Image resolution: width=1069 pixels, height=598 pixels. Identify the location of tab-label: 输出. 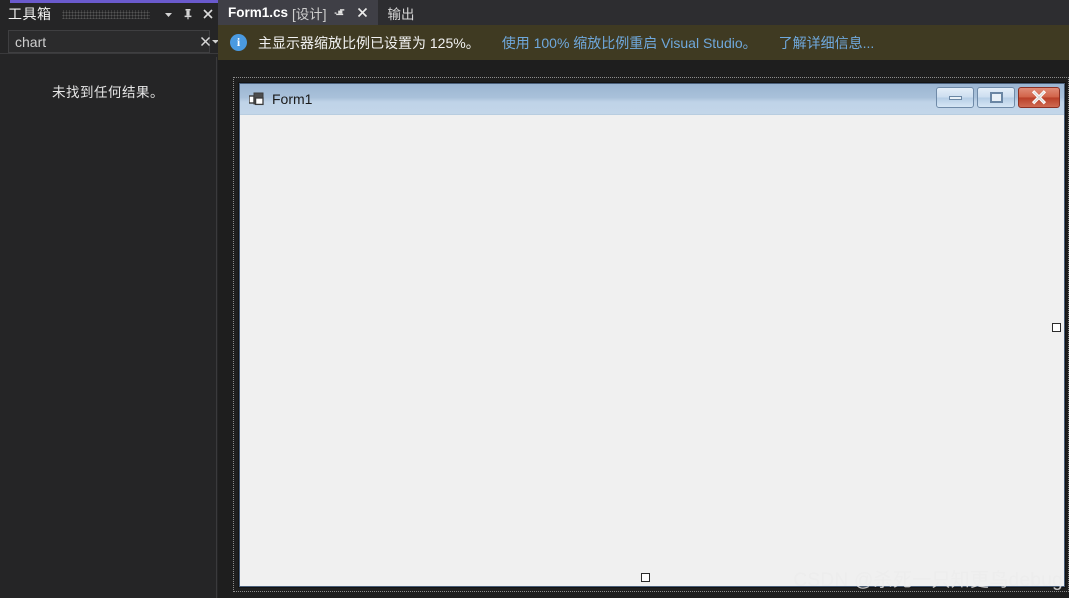
(401, 14).